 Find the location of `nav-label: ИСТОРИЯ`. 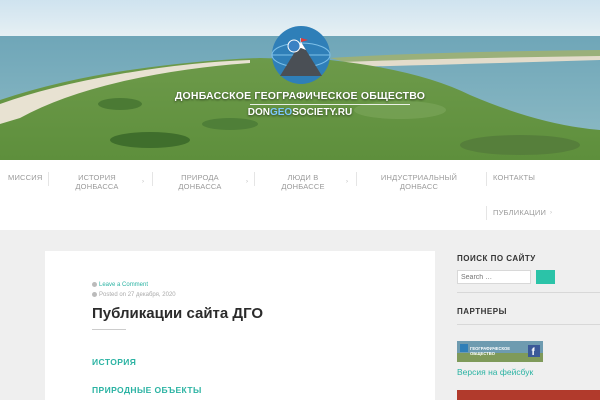

nav-label: ИСТОРИЯ is located at coordinates (97, 177).